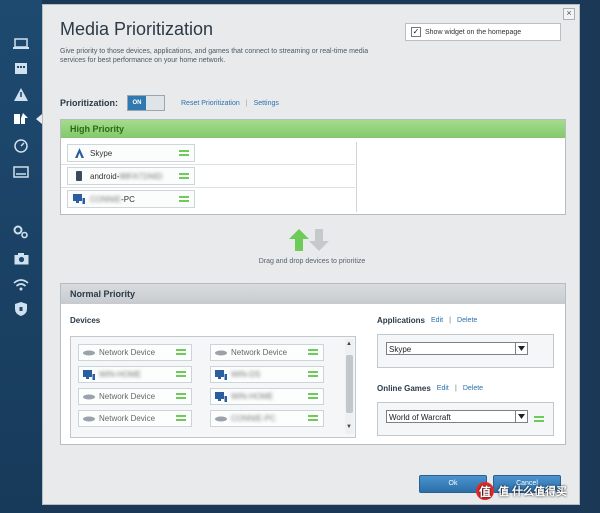  What do you see at coordinates (267, 374) in the screenshot?
I see `normal-device-card: WIN-DS` at bounding box center [267, 374].